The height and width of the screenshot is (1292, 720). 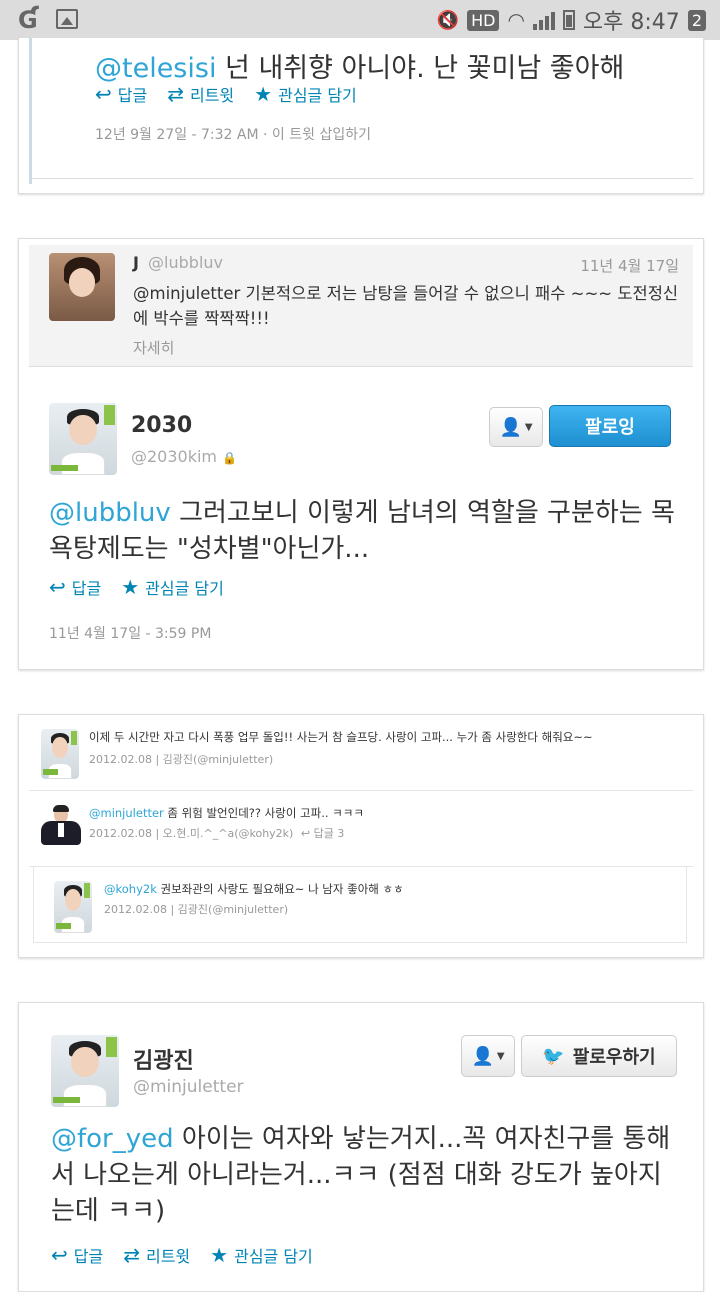 What do you see at coordinates (28, 20) in the screenshot?
I see `g-logo-icon: Ɠ` at bounding box center [28, 20].